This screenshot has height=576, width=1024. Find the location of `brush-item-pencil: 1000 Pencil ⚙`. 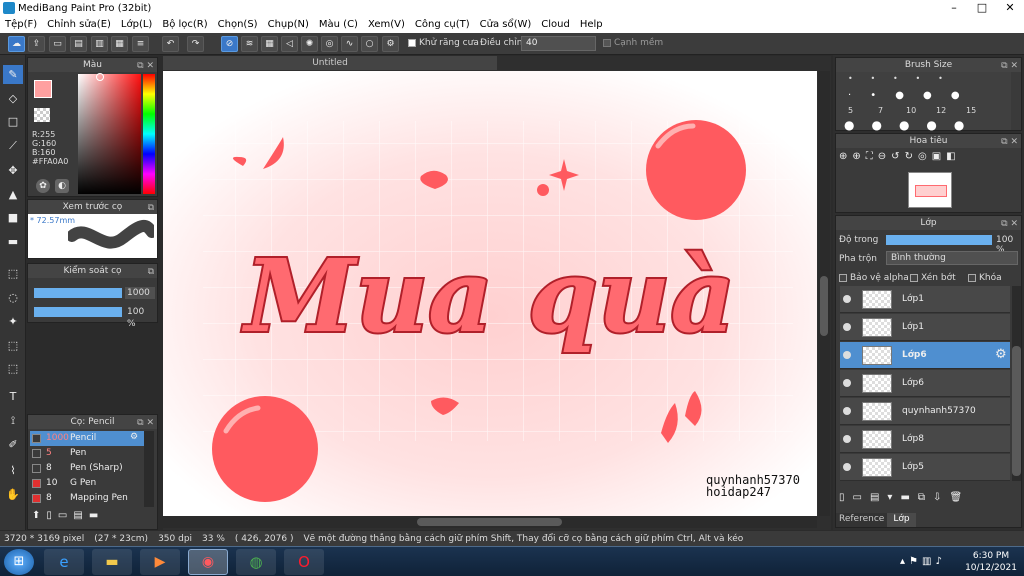

brush-item-pencil: 1000 Pencil ⚙ is located at coordinates (92, 438).